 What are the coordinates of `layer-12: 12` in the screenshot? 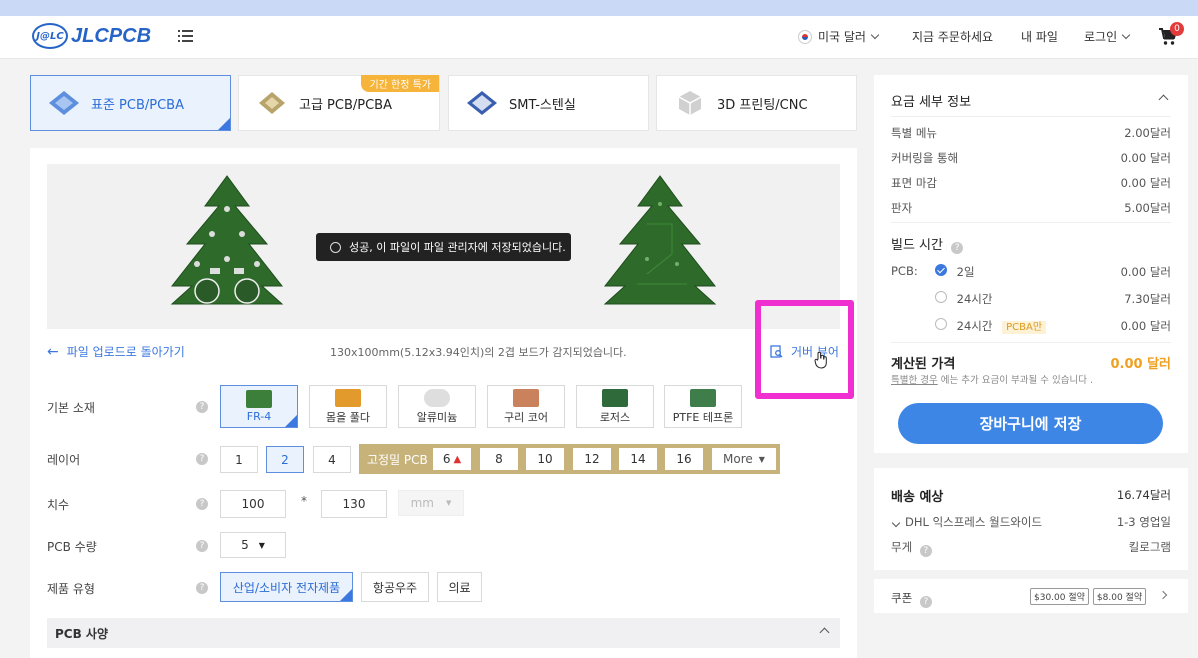 It's located at (592, 459).